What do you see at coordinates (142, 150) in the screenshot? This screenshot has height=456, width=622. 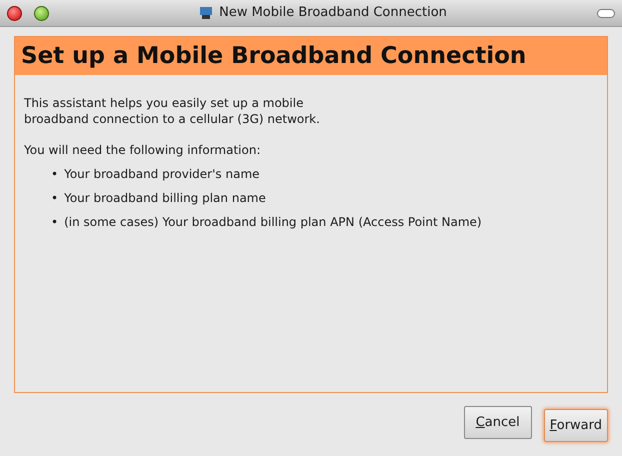 I see `info-label: You will need the following information:` at bounding box center [142, 150].